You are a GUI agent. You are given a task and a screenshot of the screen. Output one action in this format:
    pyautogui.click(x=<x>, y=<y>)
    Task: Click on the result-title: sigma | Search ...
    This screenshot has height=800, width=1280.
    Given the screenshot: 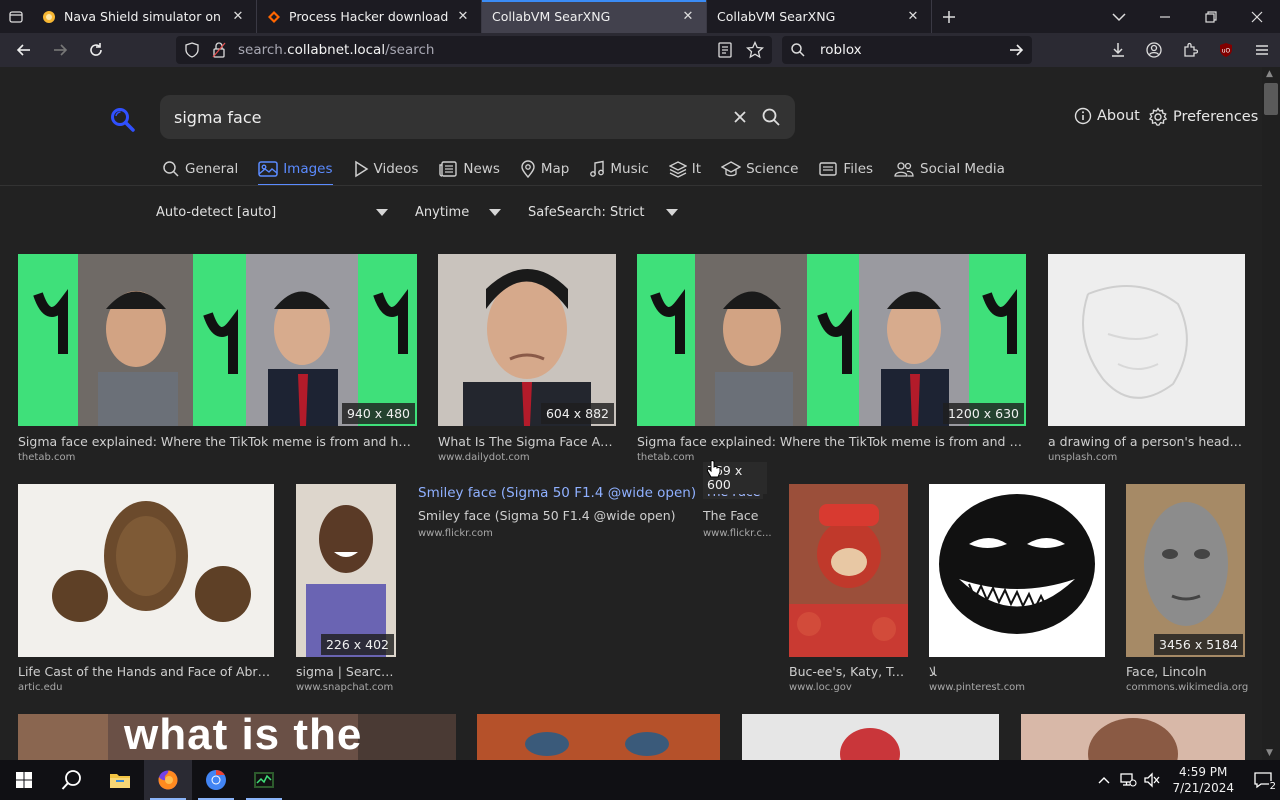 What is the action you would take?
    pyautogui.click(x=348, y=671)
    